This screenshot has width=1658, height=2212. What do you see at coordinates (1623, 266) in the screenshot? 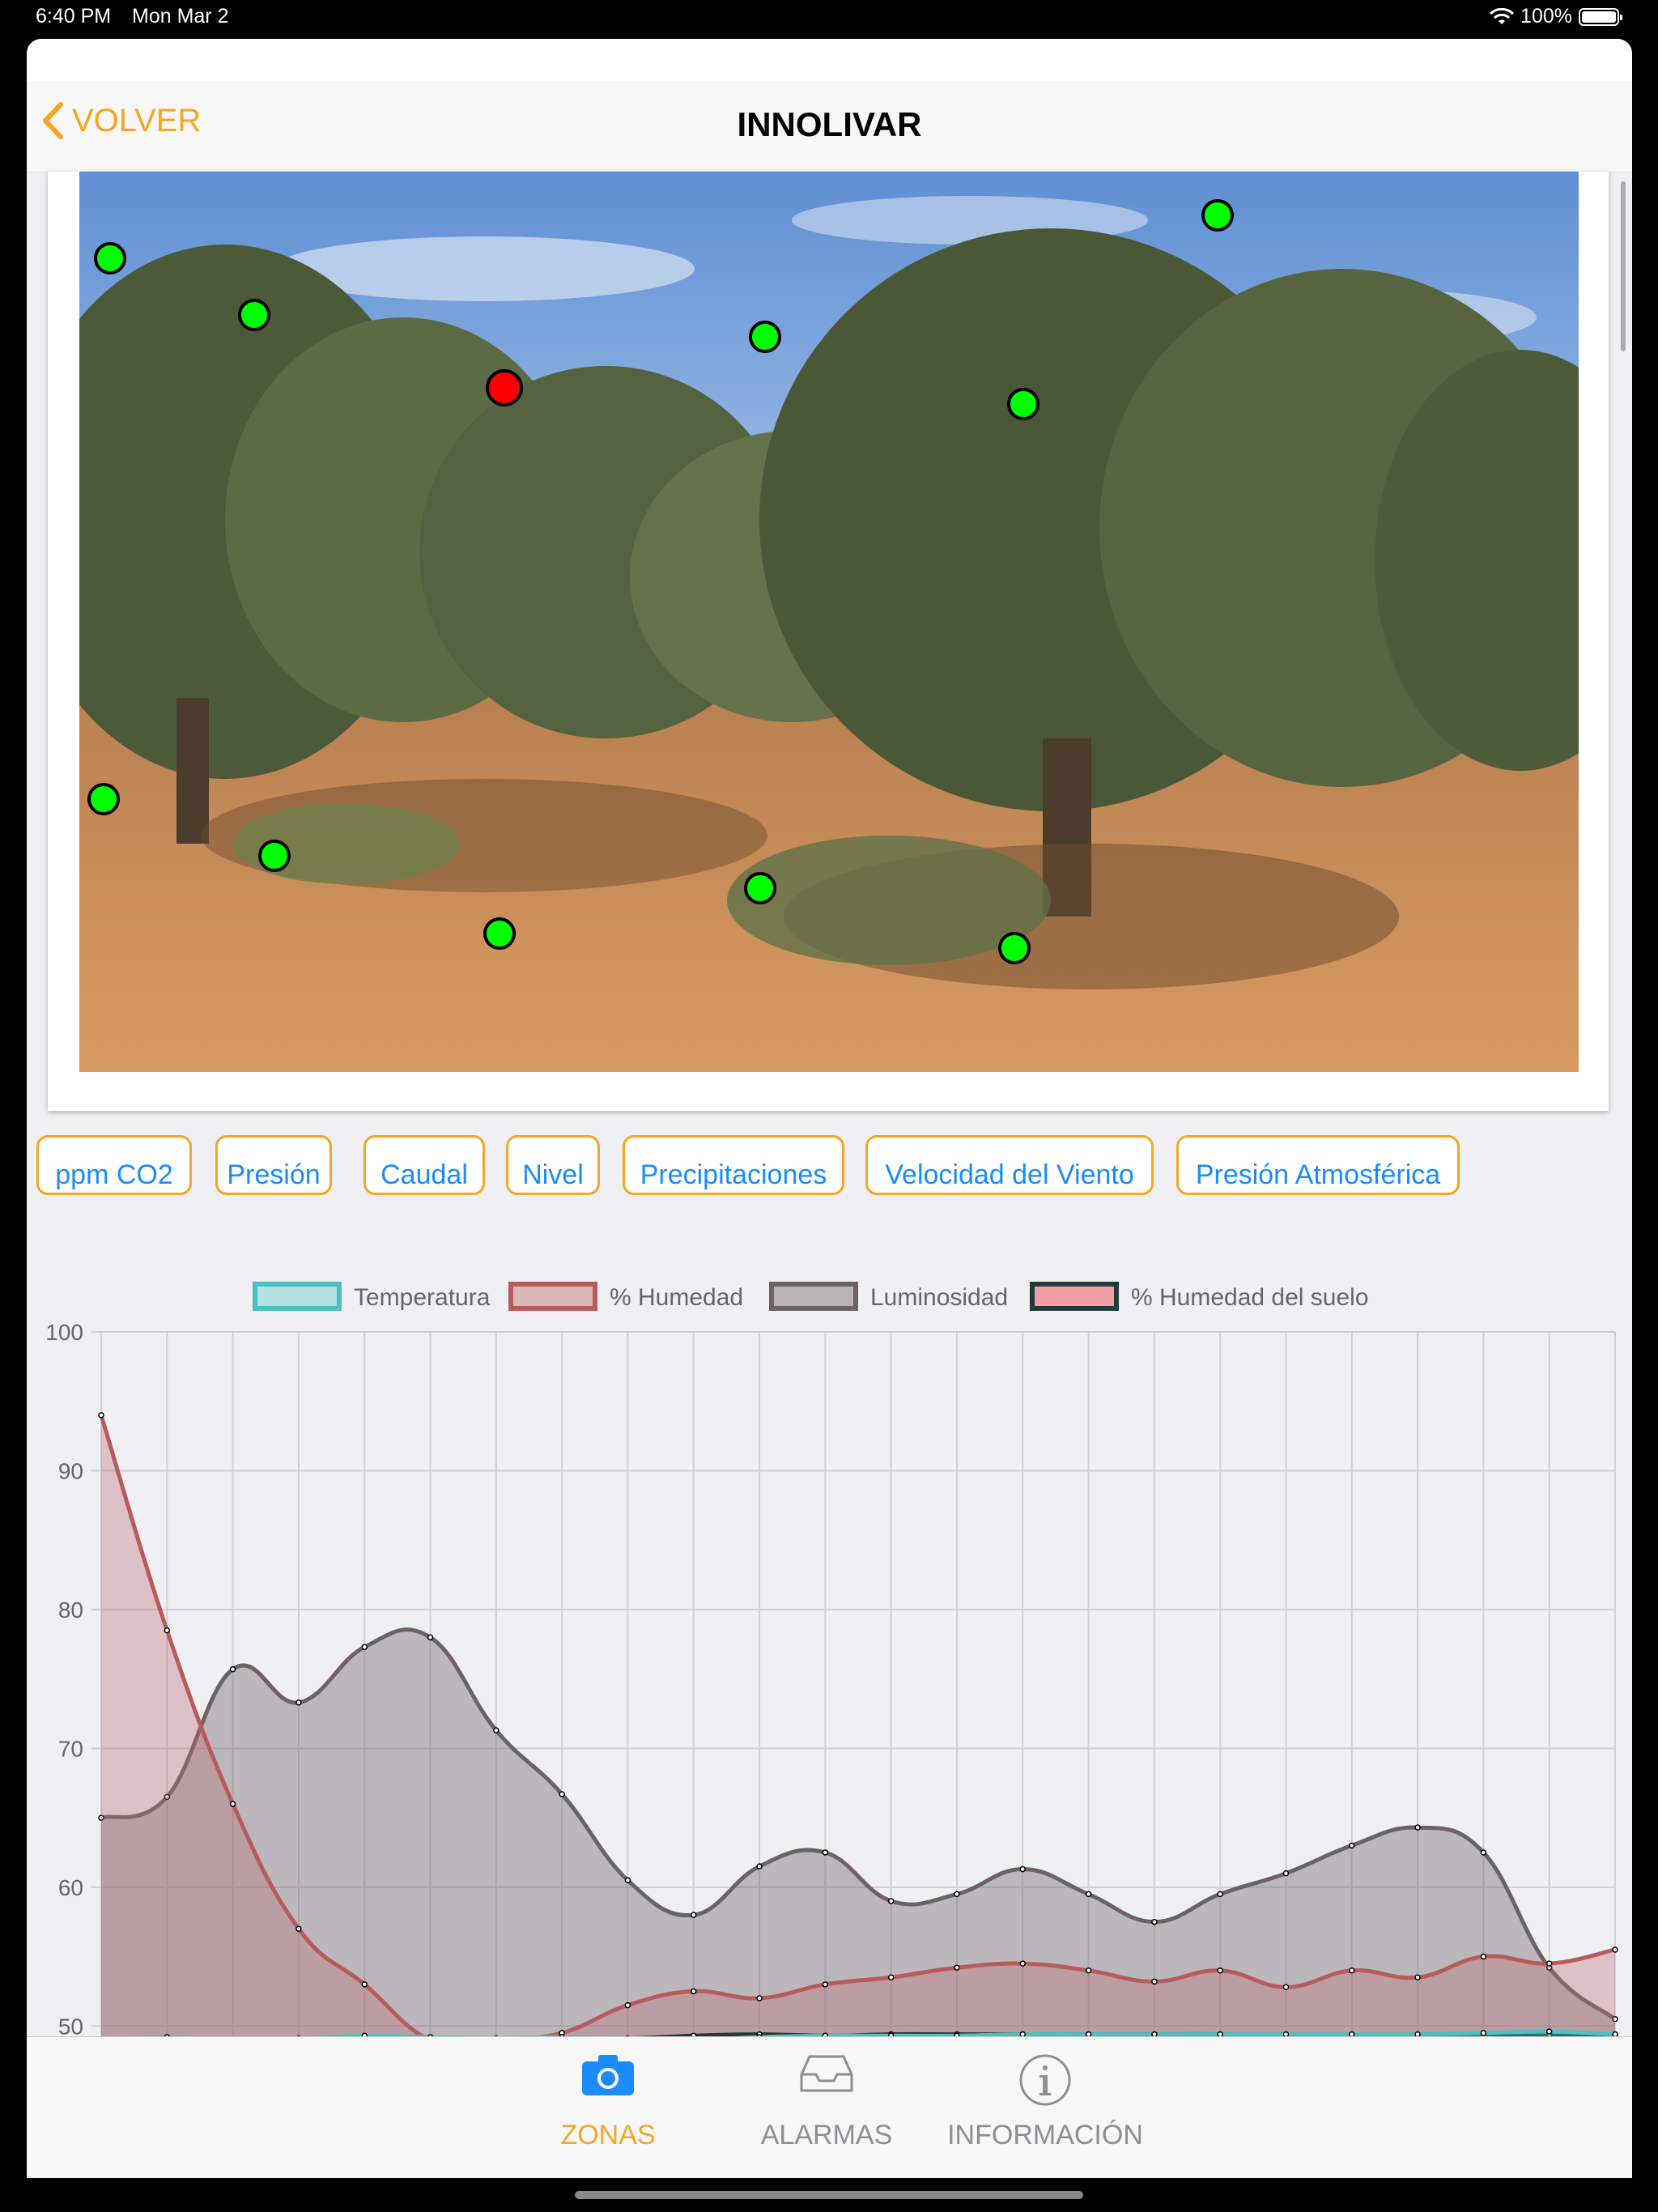
I see `scroll-indicator` at bounding box center [1623, 266].